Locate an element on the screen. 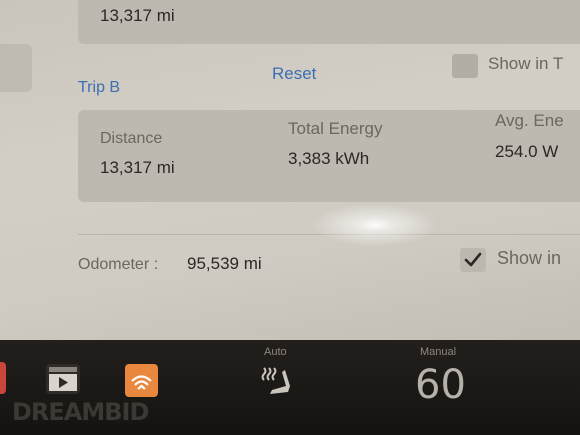  checkmark-icon is located at coordinates (473, 259).